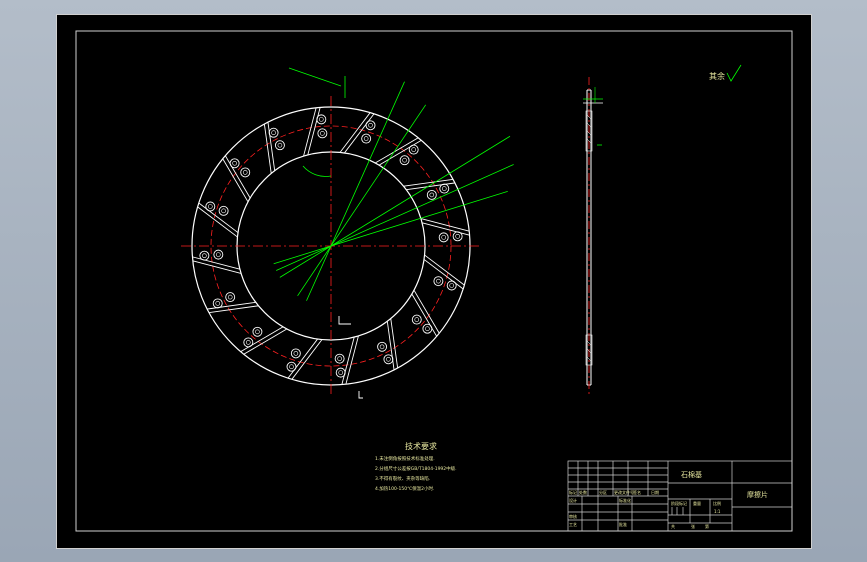  I want to click on tb-sheets-unit: 张, so click(693, 526).